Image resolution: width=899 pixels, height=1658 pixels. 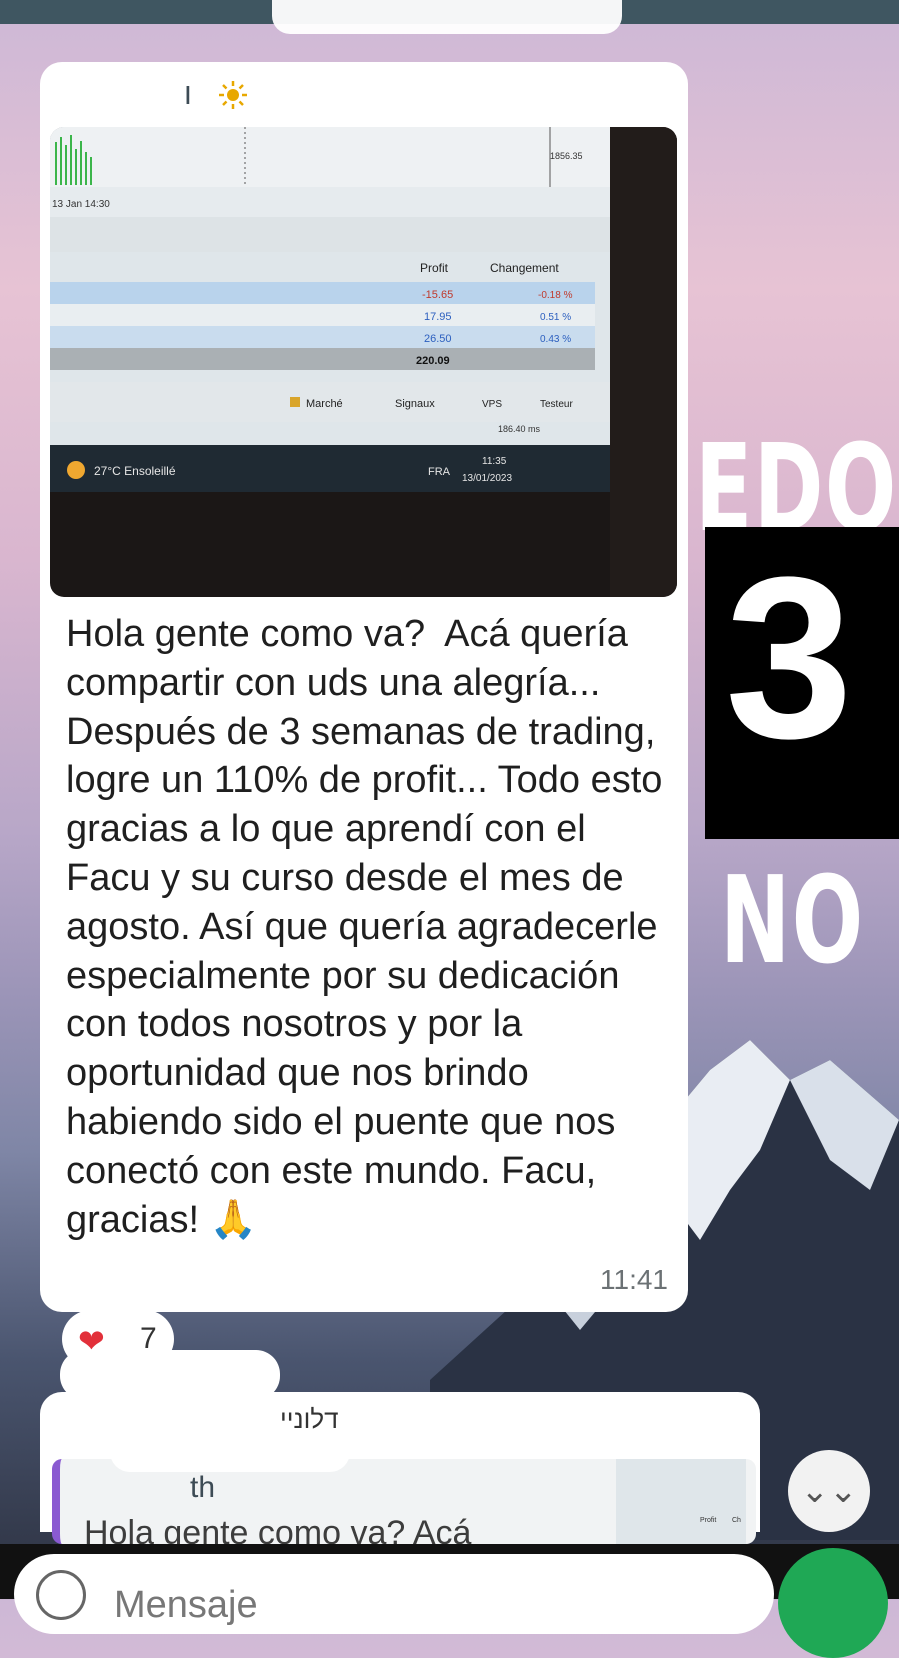 What do you see at coordinates (433, 361) in the screenshot?
I see `profit-total: 220.09` at bounding box center [433, 361].